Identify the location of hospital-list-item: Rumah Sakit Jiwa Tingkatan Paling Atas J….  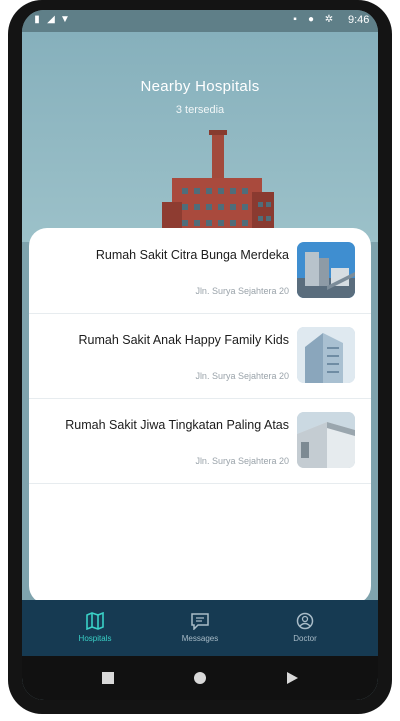
(200, 441).